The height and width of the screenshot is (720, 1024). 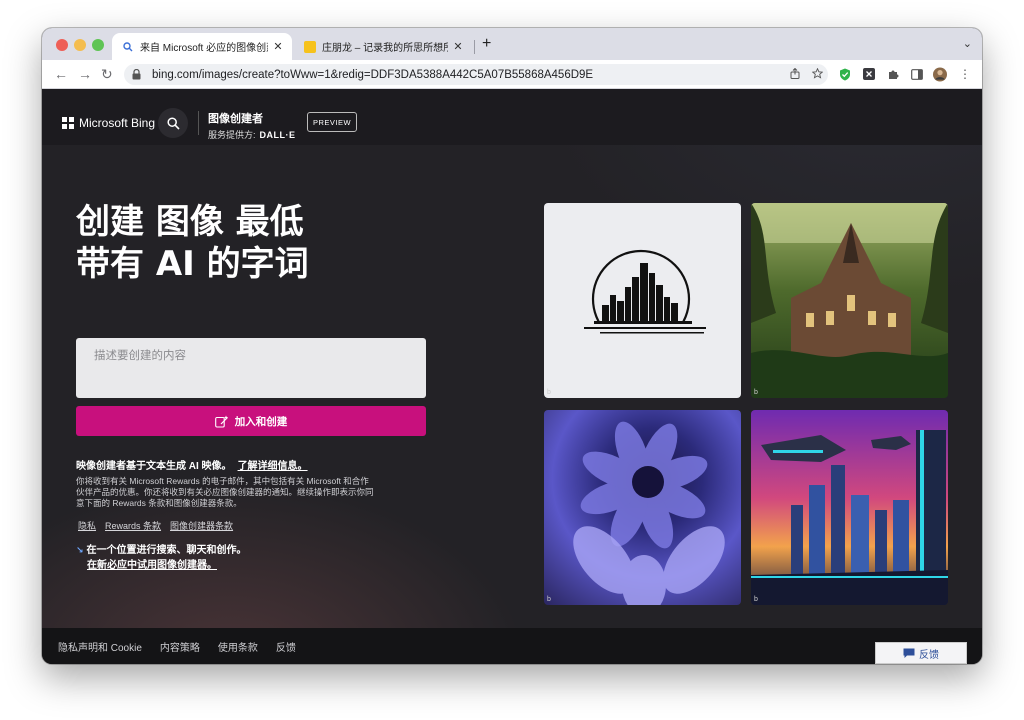 What do you see at coordinates (166, 550) in the screenshot?
I see `promo-line-1: 在一个位置进行搜索、聊天和创作。` at bounding box center [166, 550].